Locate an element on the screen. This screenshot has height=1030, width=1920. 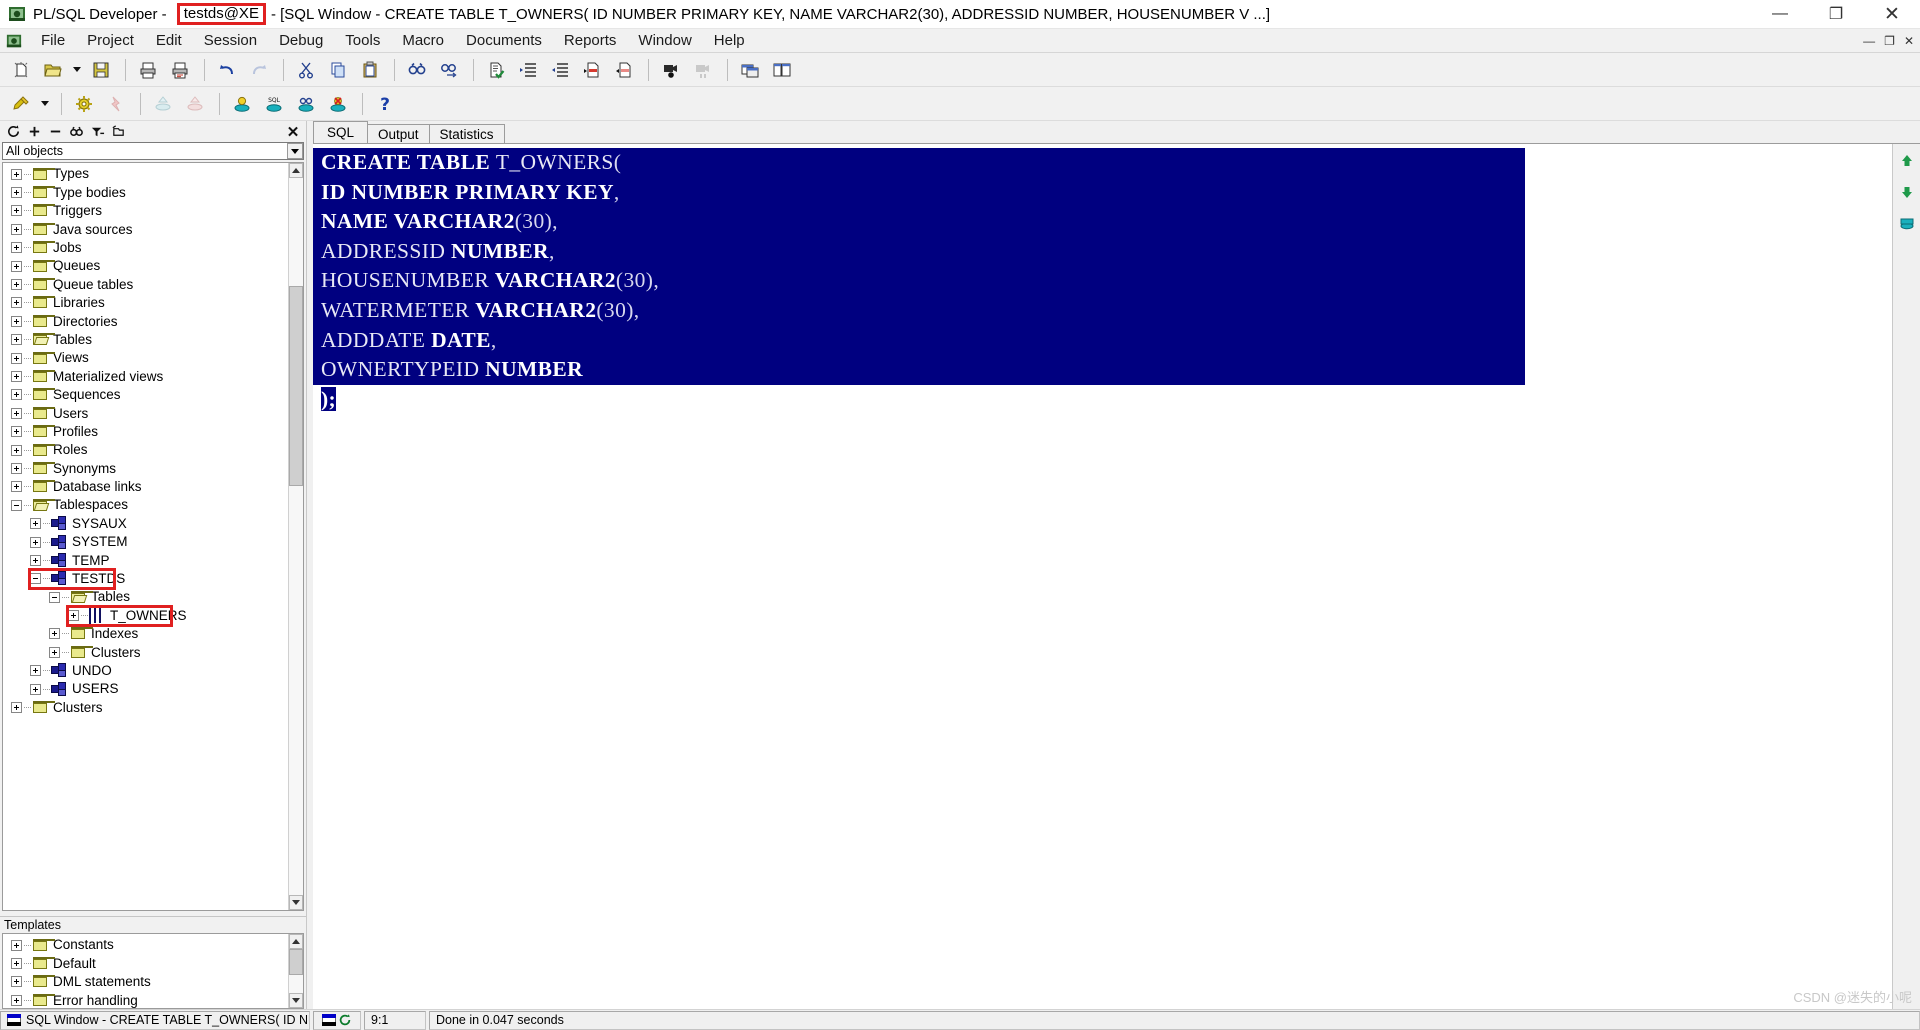
mdi-close-button: ✕ is located at coordinates (1909, 41).